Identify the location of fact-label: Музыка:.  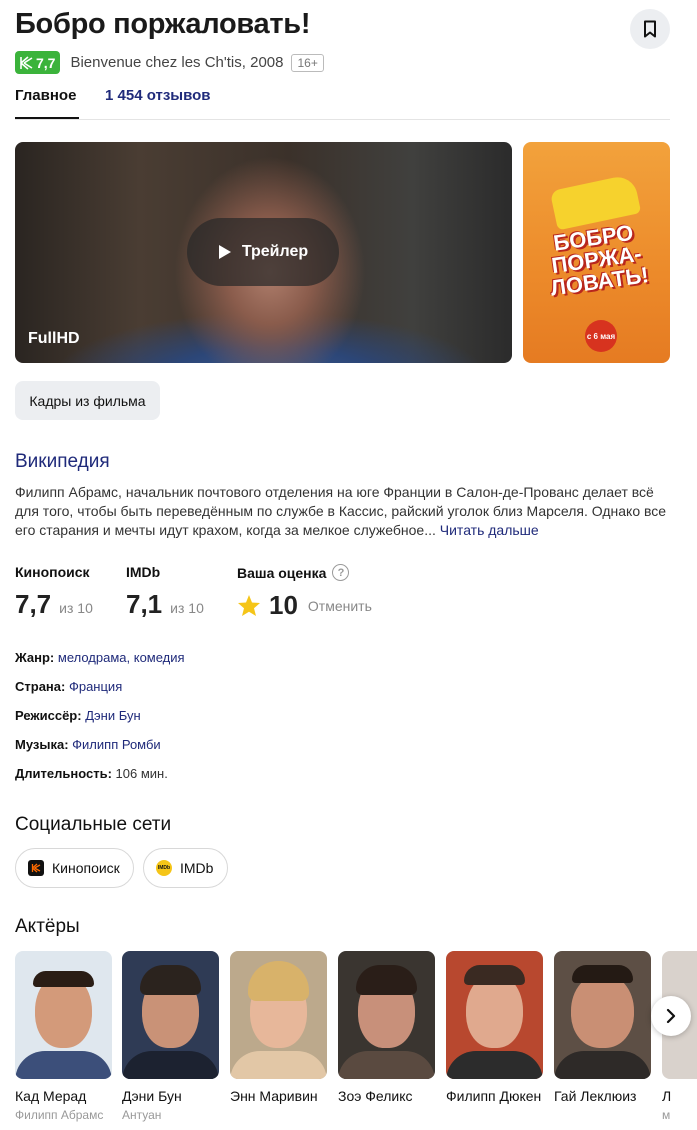
(42, 744).